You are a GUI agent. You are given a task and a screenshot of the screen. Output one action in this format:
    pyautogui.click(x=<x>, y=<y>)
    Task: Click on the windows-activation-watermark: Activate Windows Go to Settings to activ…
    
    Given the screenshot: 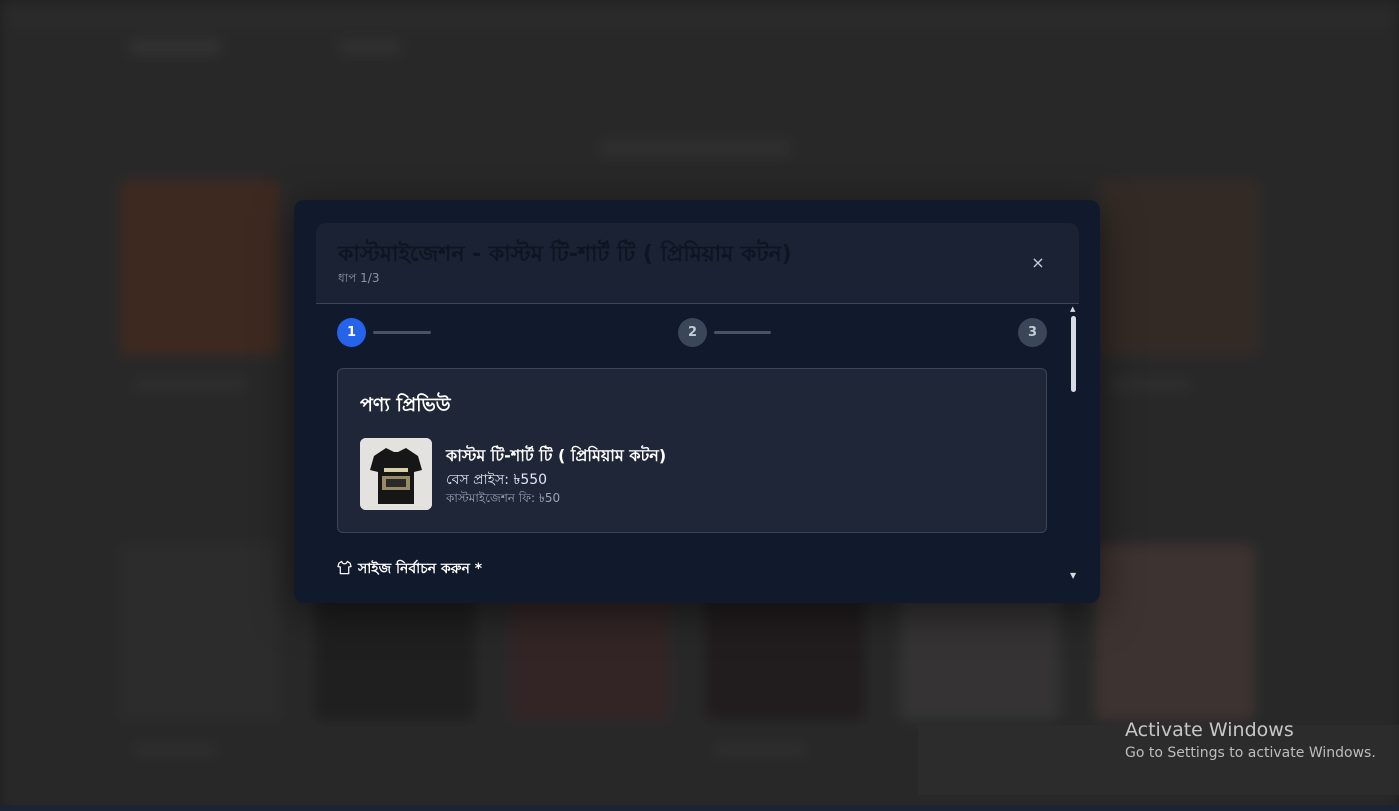 What is the action you would take?
    pyautogui.click(x=1250, y=740)
    